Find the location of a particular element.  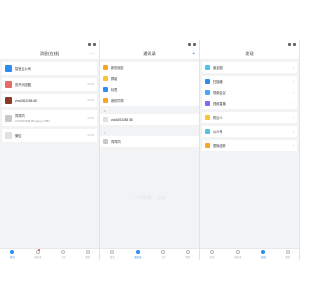

contact-group-a: zsk6363288 88 is located at coordinates (149, 119).